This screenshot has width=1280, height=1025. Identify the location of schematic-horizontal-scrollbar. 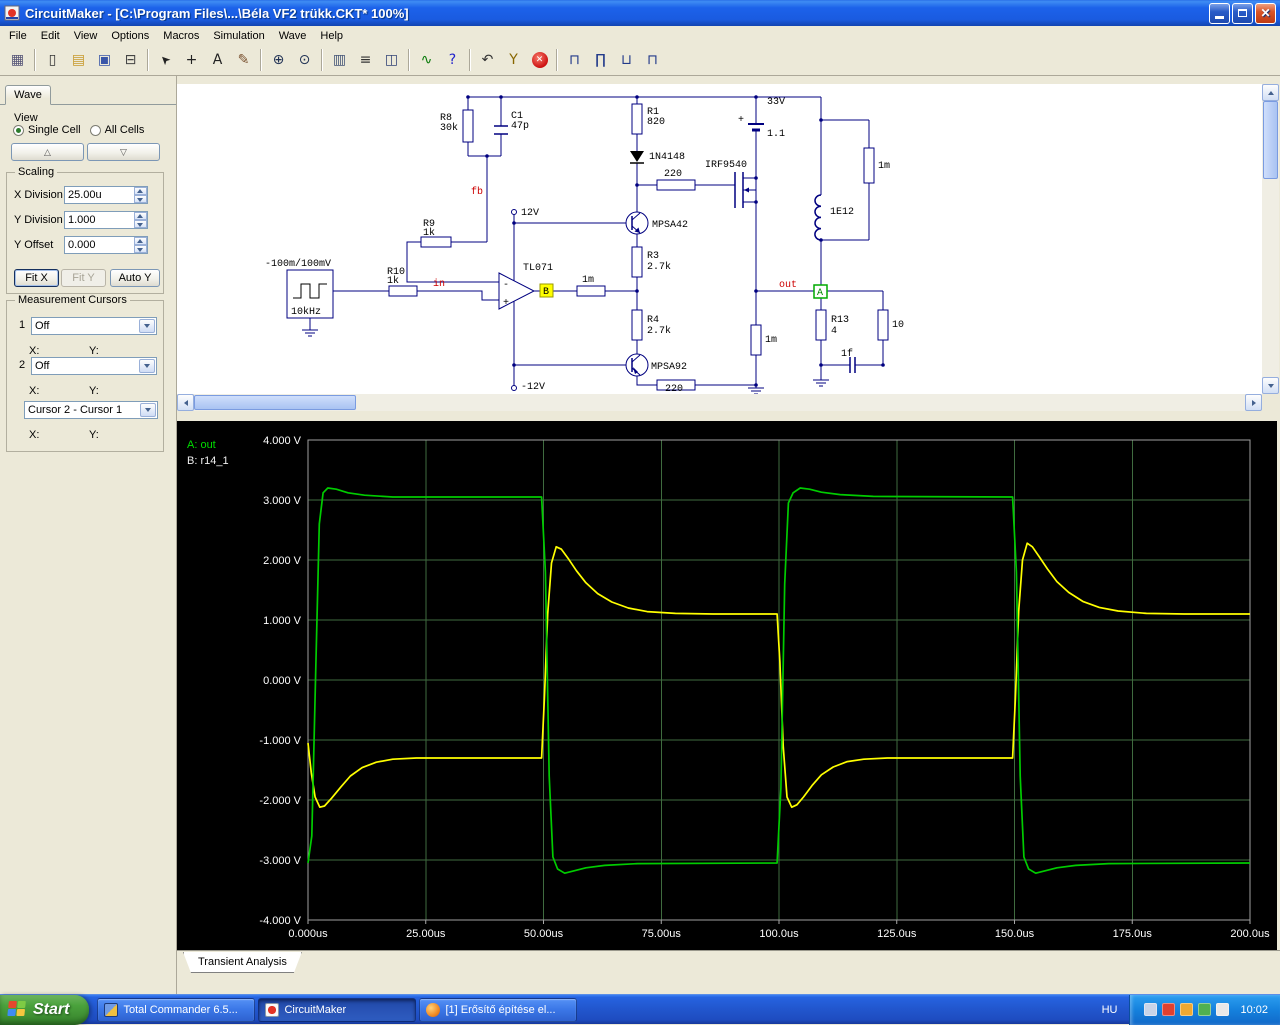
(719, 402).